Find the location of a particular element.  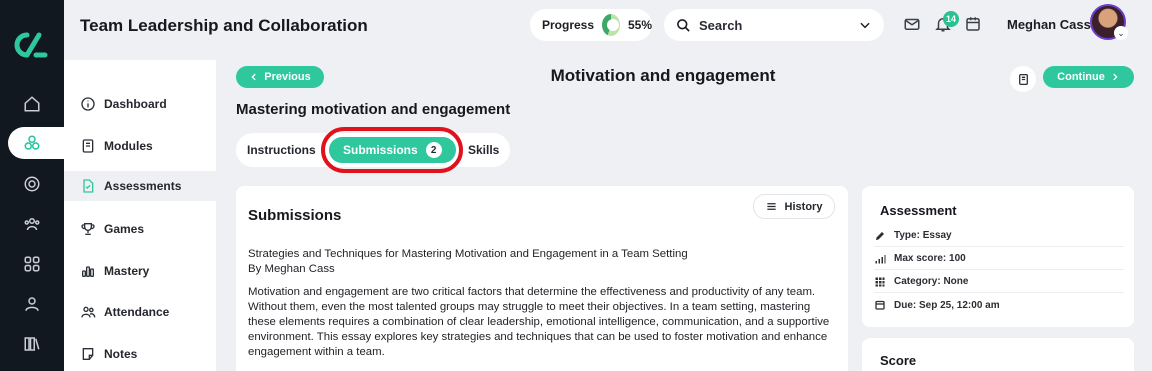

app-title: Team Leadership and Collaboration is located at coordinates (224, 25).